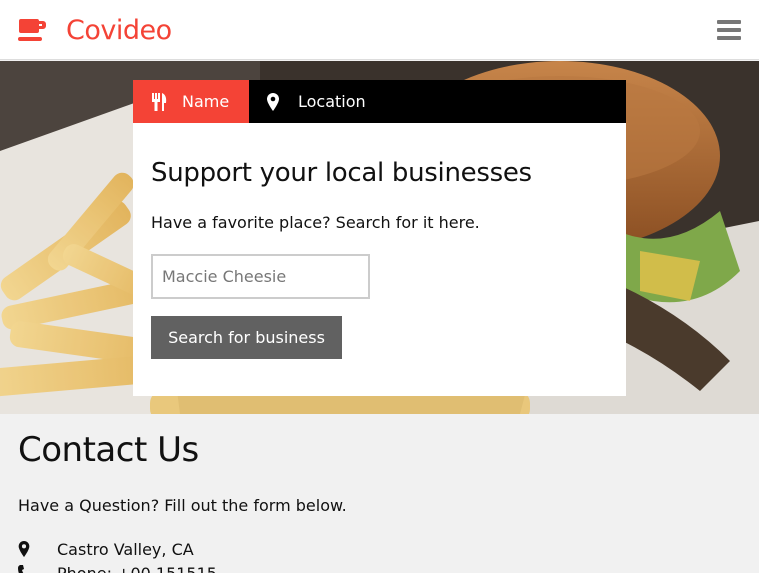  Describe the element at coordinates (21, 569) in the screenshot. I see `phone-icon` at that location.